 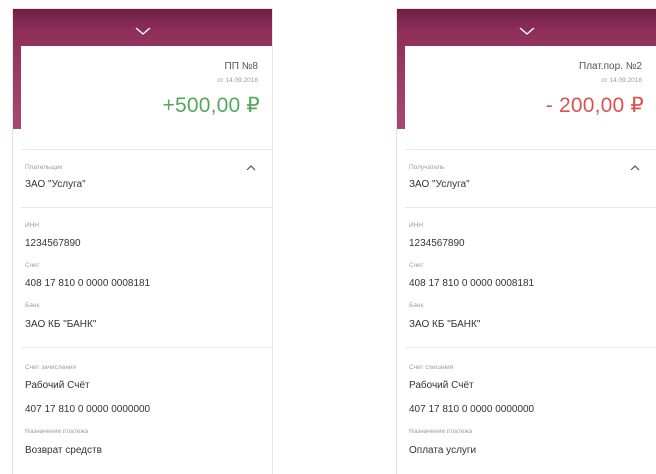 I want to click on party-section: Получатель ЗАО "Услуга", so click(x=530, y=179).